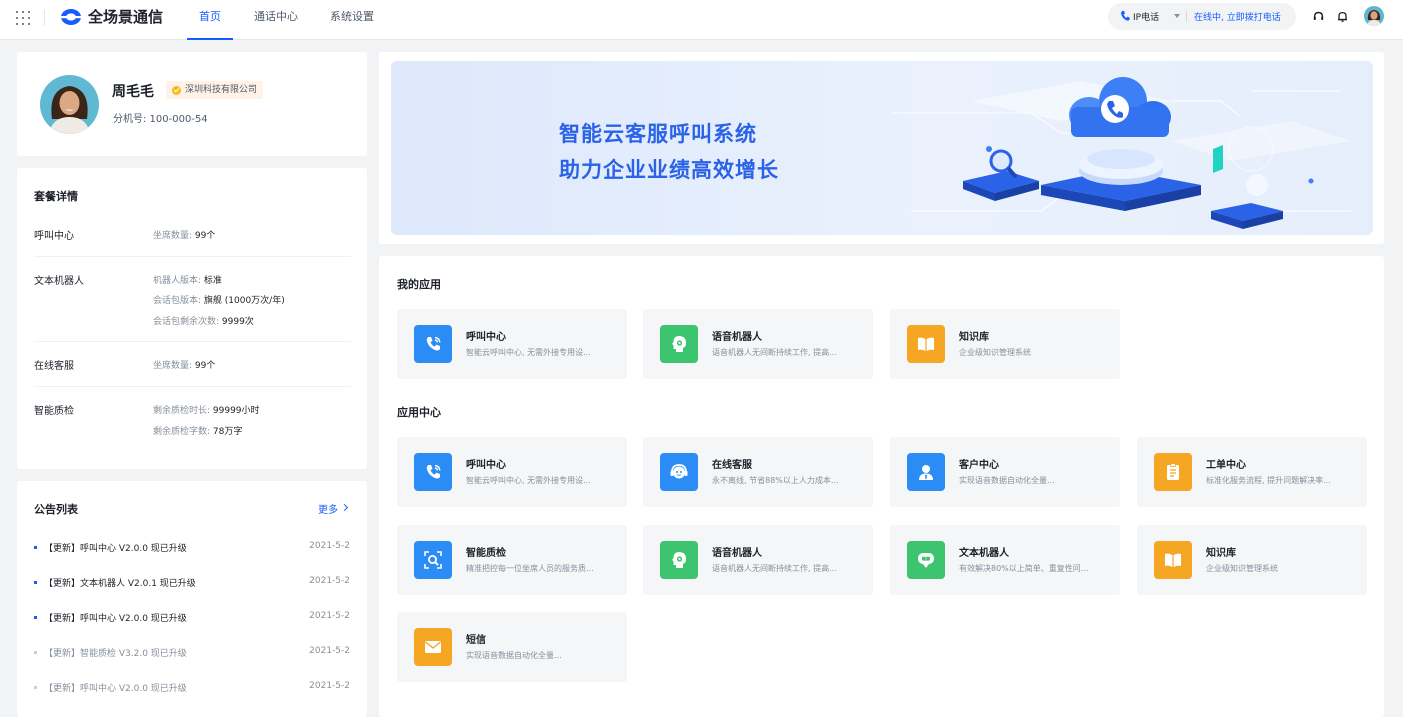 This screenshot has height=717, width=1403. Describe the element at coordinates (178, 301) in the screenshot. I see `detail-key: 会话包版本:` at that location.